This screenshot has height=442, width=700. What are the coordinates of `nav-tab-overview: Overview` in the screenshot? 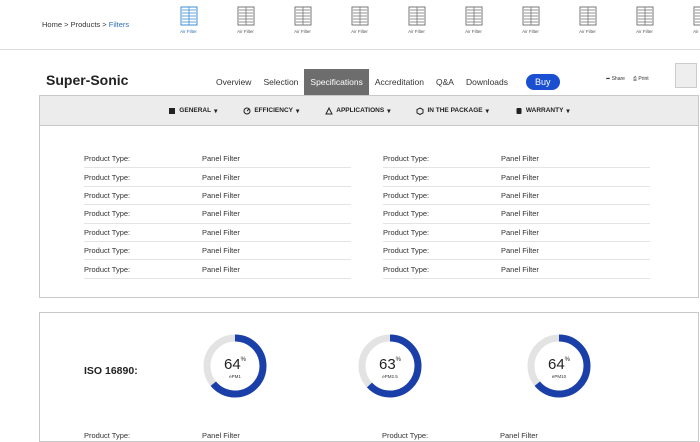 It's located at (233, 82).